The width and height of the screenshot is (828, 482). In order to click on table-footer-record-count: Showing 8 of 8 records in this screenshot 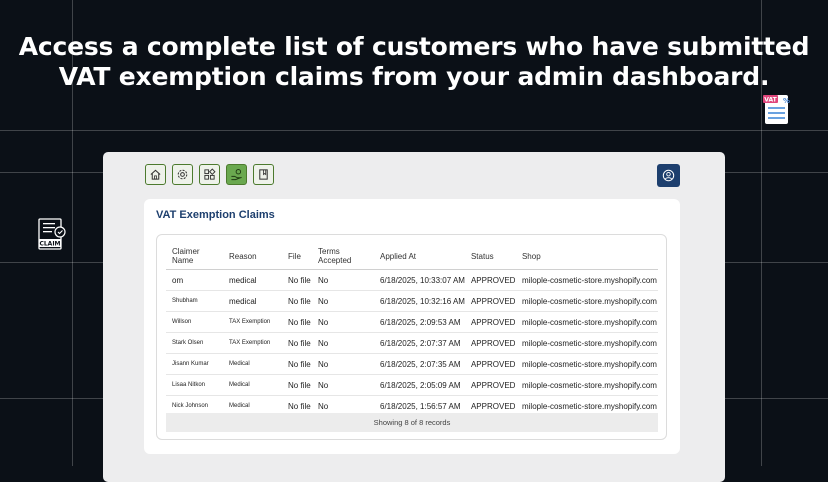, I will do `click(412, 422)`.